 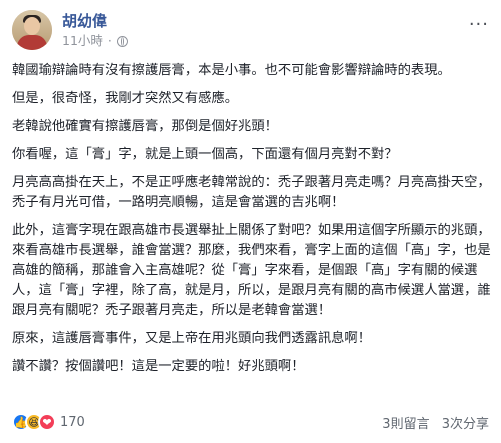 I want to click on post-meta: 胡幼偉 11小時 ·, so click(x=95, y=30).